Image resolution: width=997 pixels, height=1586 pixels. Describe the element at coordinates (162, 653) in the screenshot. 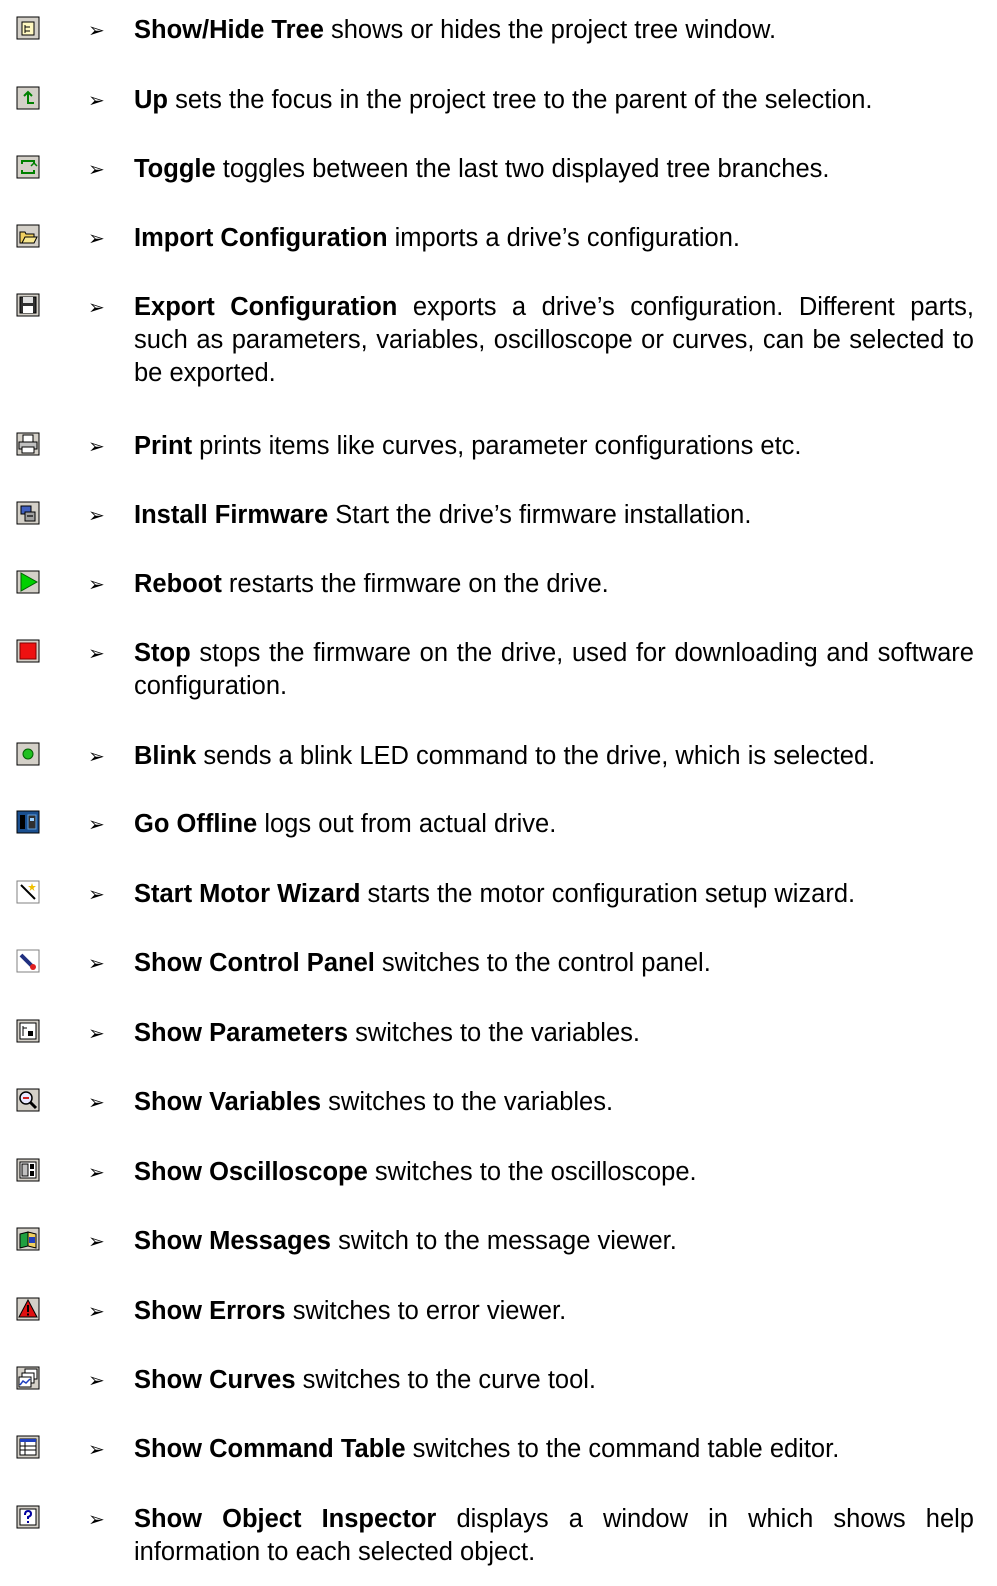

I see `item-title: Stop` at that location.